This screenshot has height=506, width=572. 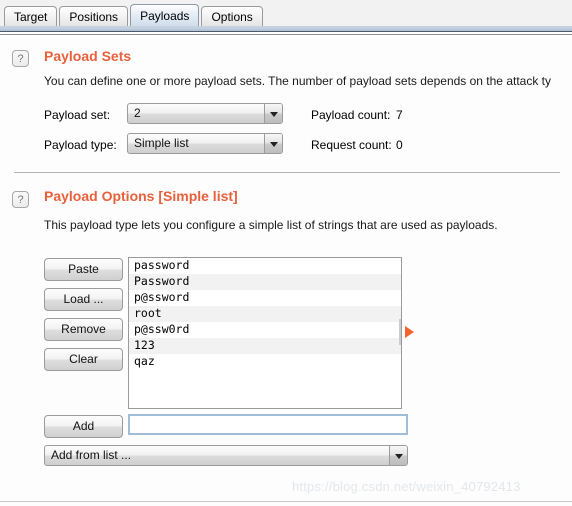 I want to click on tab-bar: Target Positions Payloads Options, so click(x=286, y=16).